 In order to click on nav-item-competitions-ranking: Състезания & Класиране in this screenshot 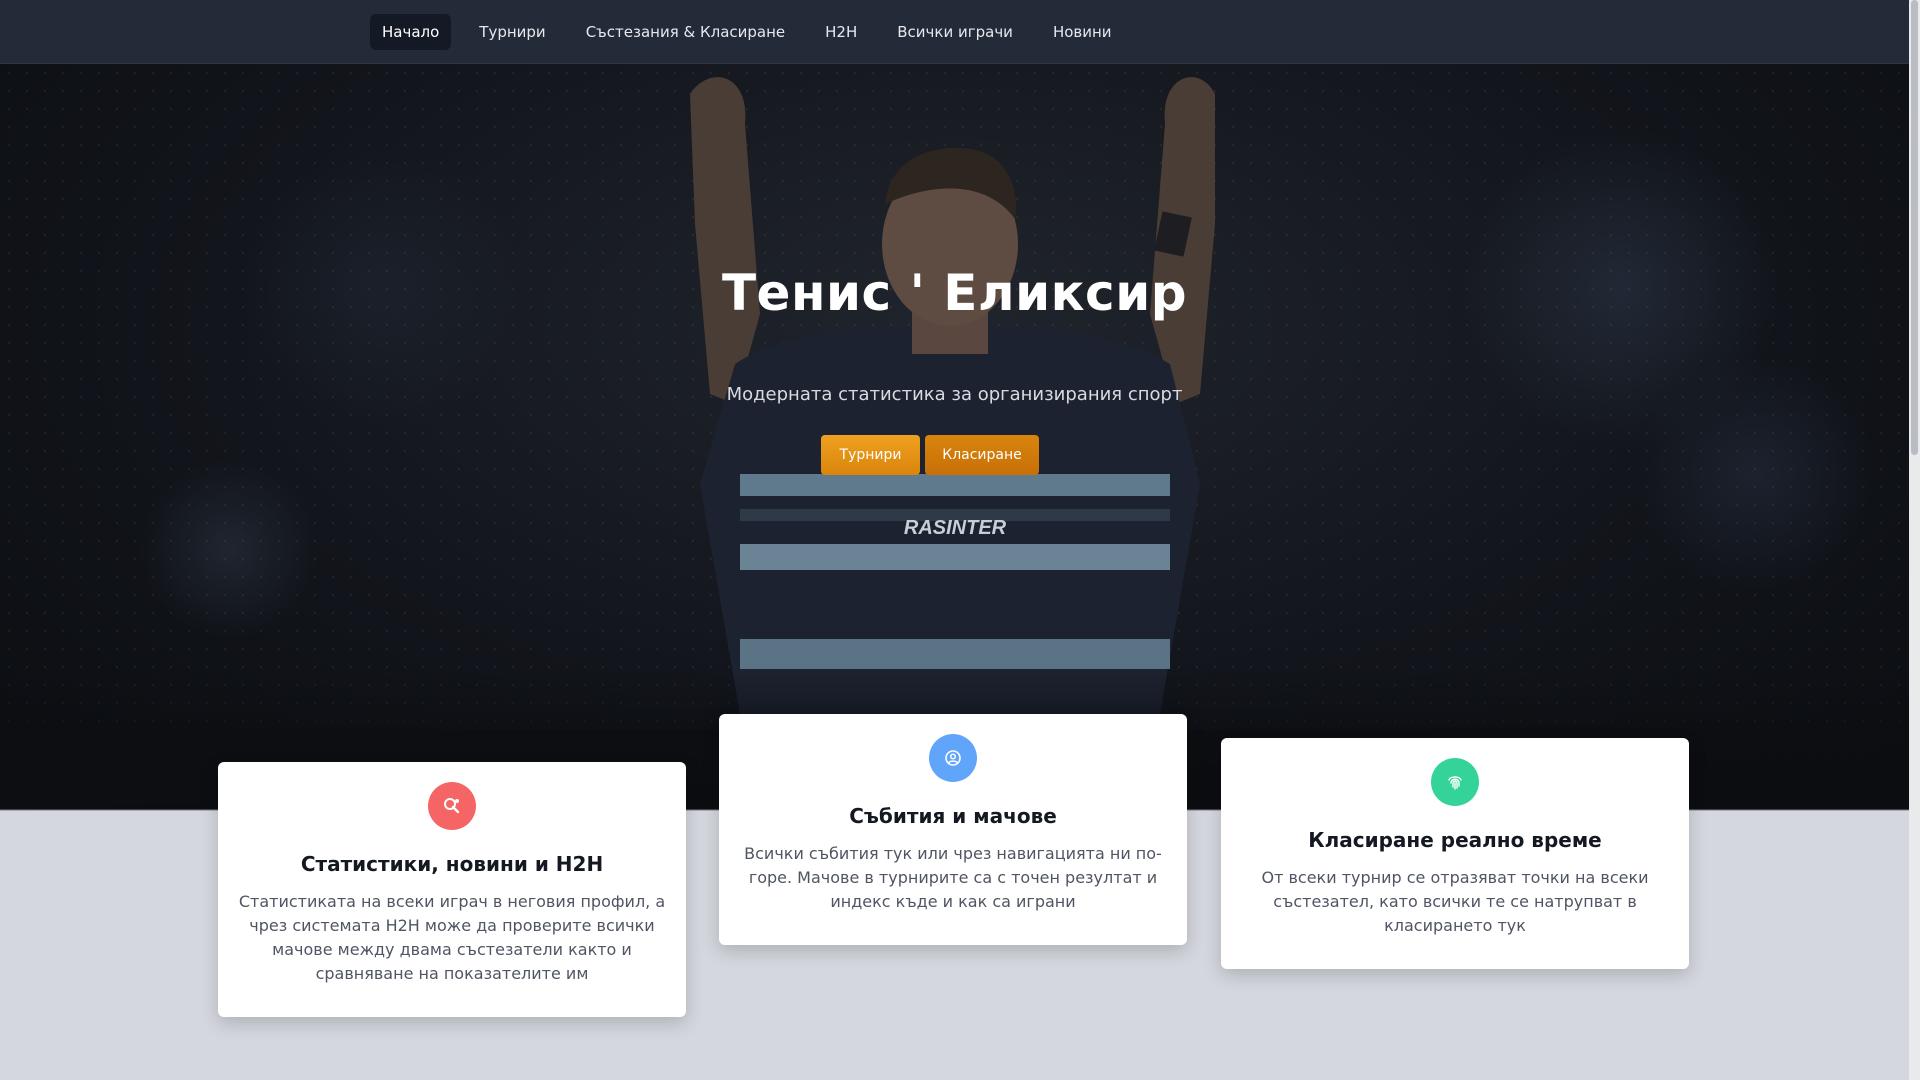, I will do `click(685, 32)`.